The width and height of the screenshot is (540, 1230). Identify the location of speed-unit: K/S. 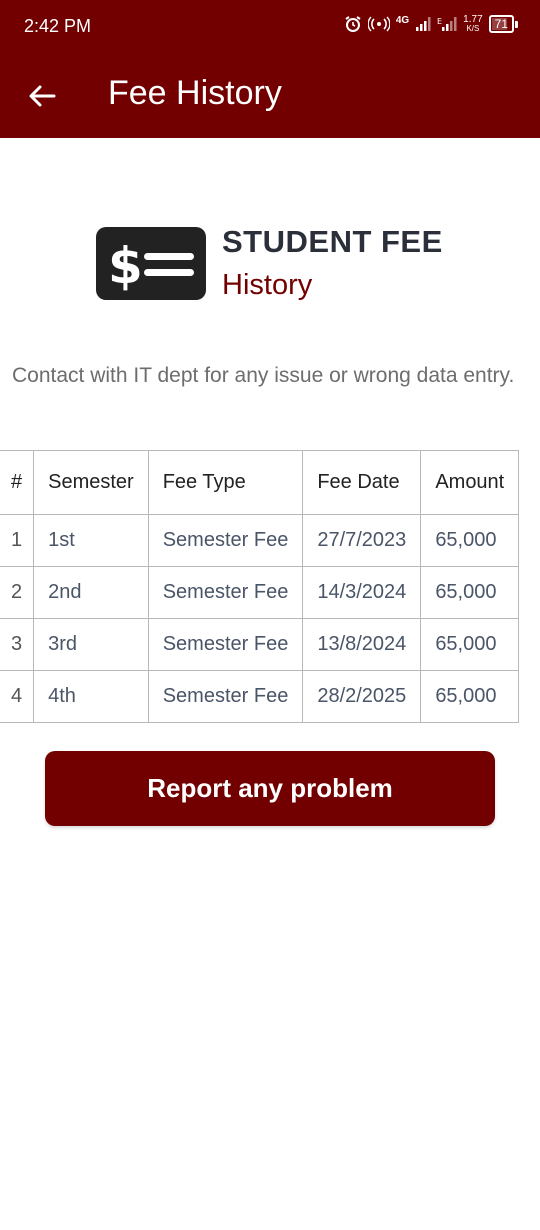
(473, 28).